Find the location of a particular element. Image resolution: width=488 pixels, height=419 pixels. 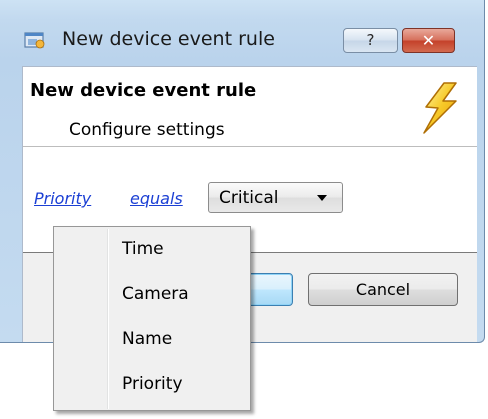

header-title: New device event rule is located at coordinates (143, 90).